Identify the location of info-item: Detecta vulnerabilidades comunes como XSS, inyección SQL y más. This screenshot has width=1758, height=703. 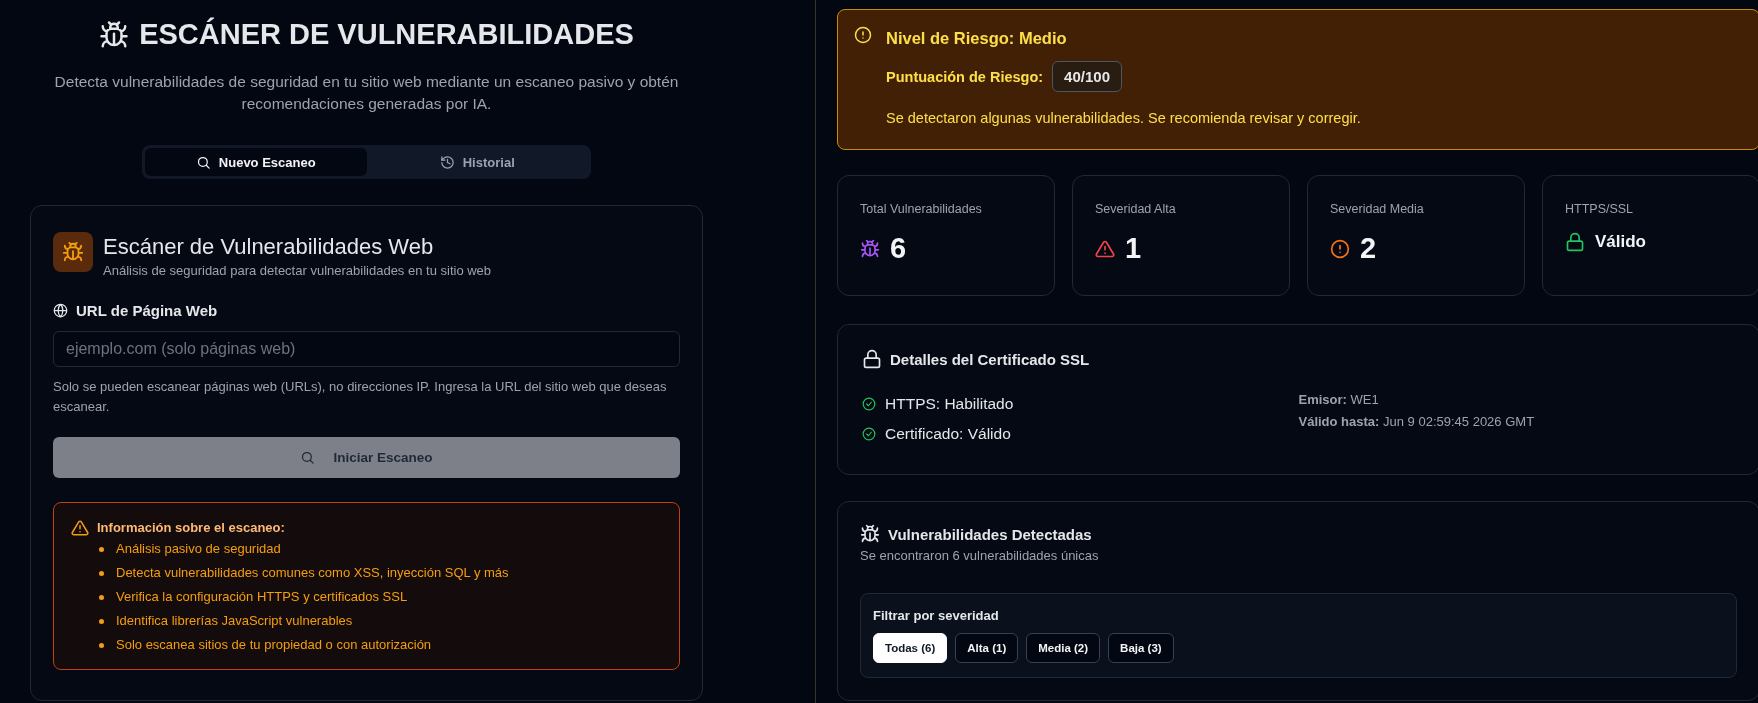
(312, 573).